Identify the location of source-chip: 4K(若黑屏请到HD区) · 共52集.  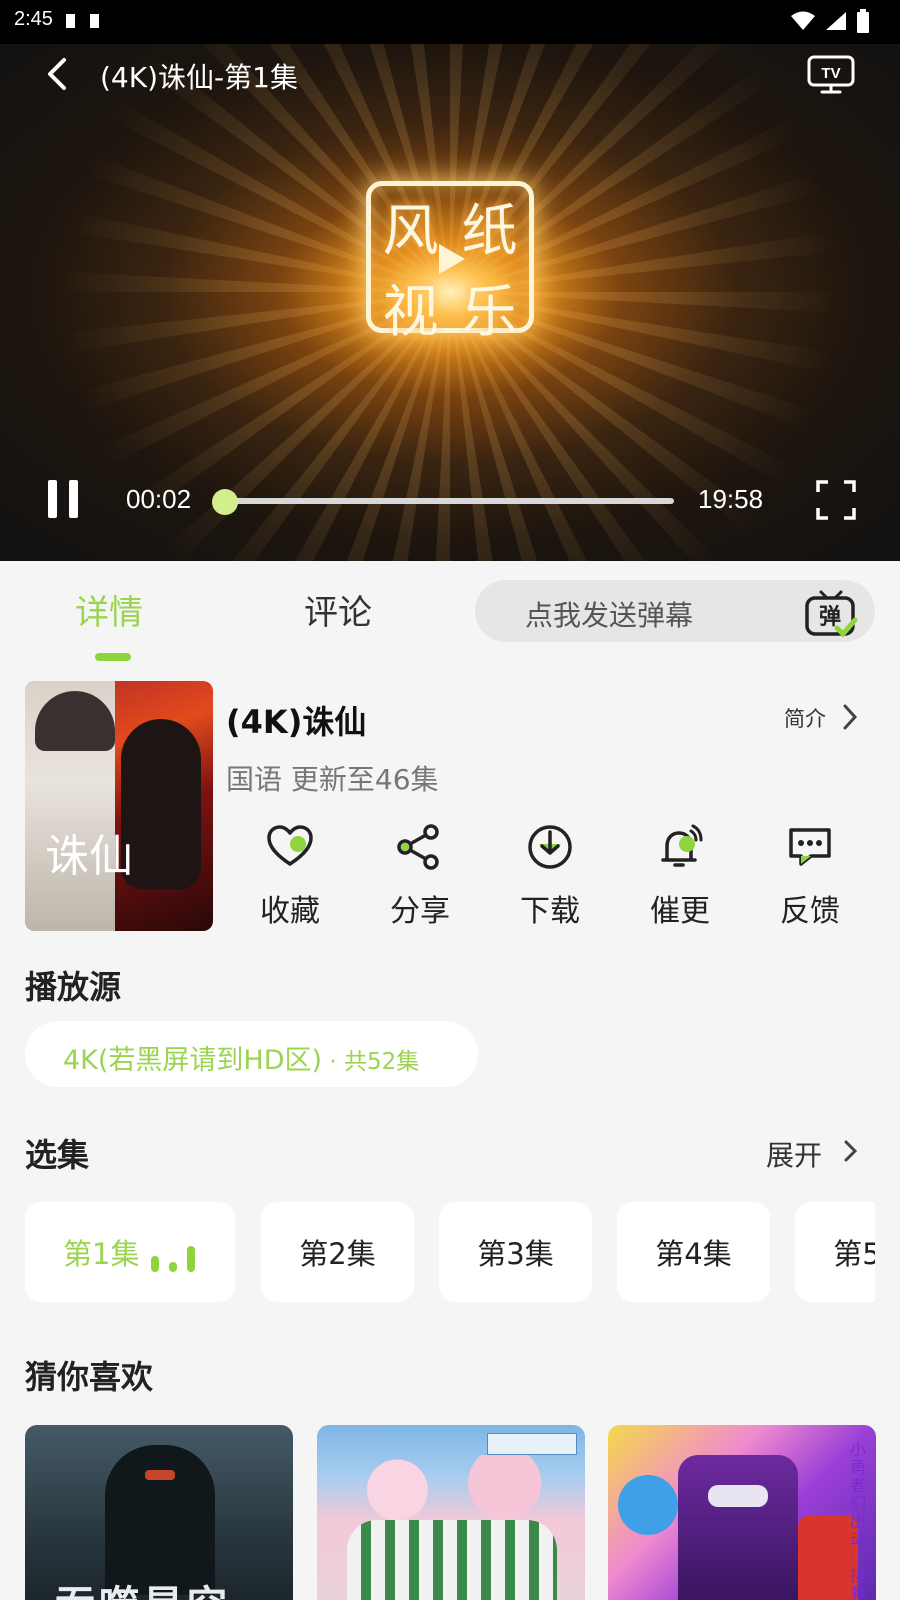
(251, 1054).